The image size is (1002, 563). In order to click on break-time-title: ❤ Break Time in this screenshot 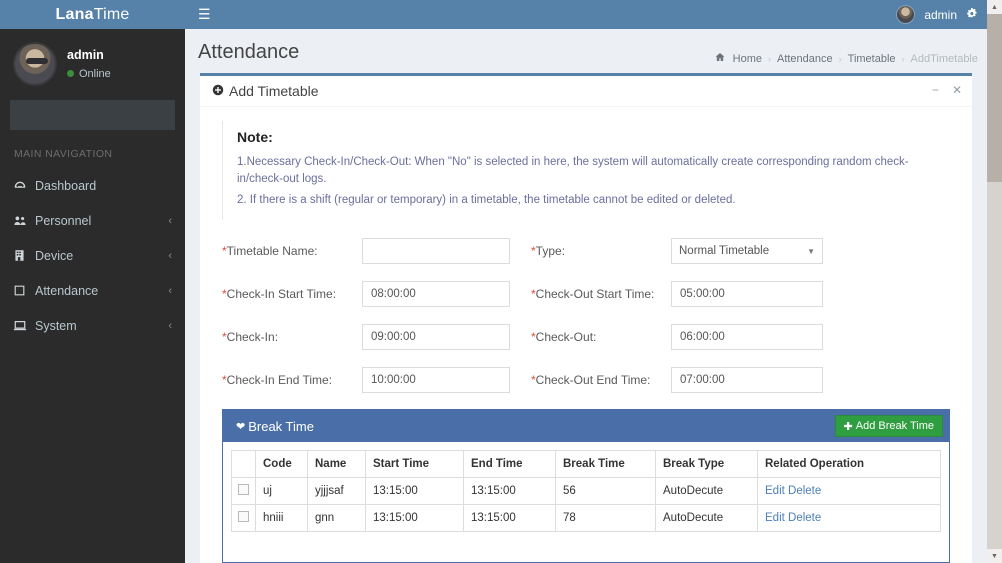, I will do `click(275, 426)`.